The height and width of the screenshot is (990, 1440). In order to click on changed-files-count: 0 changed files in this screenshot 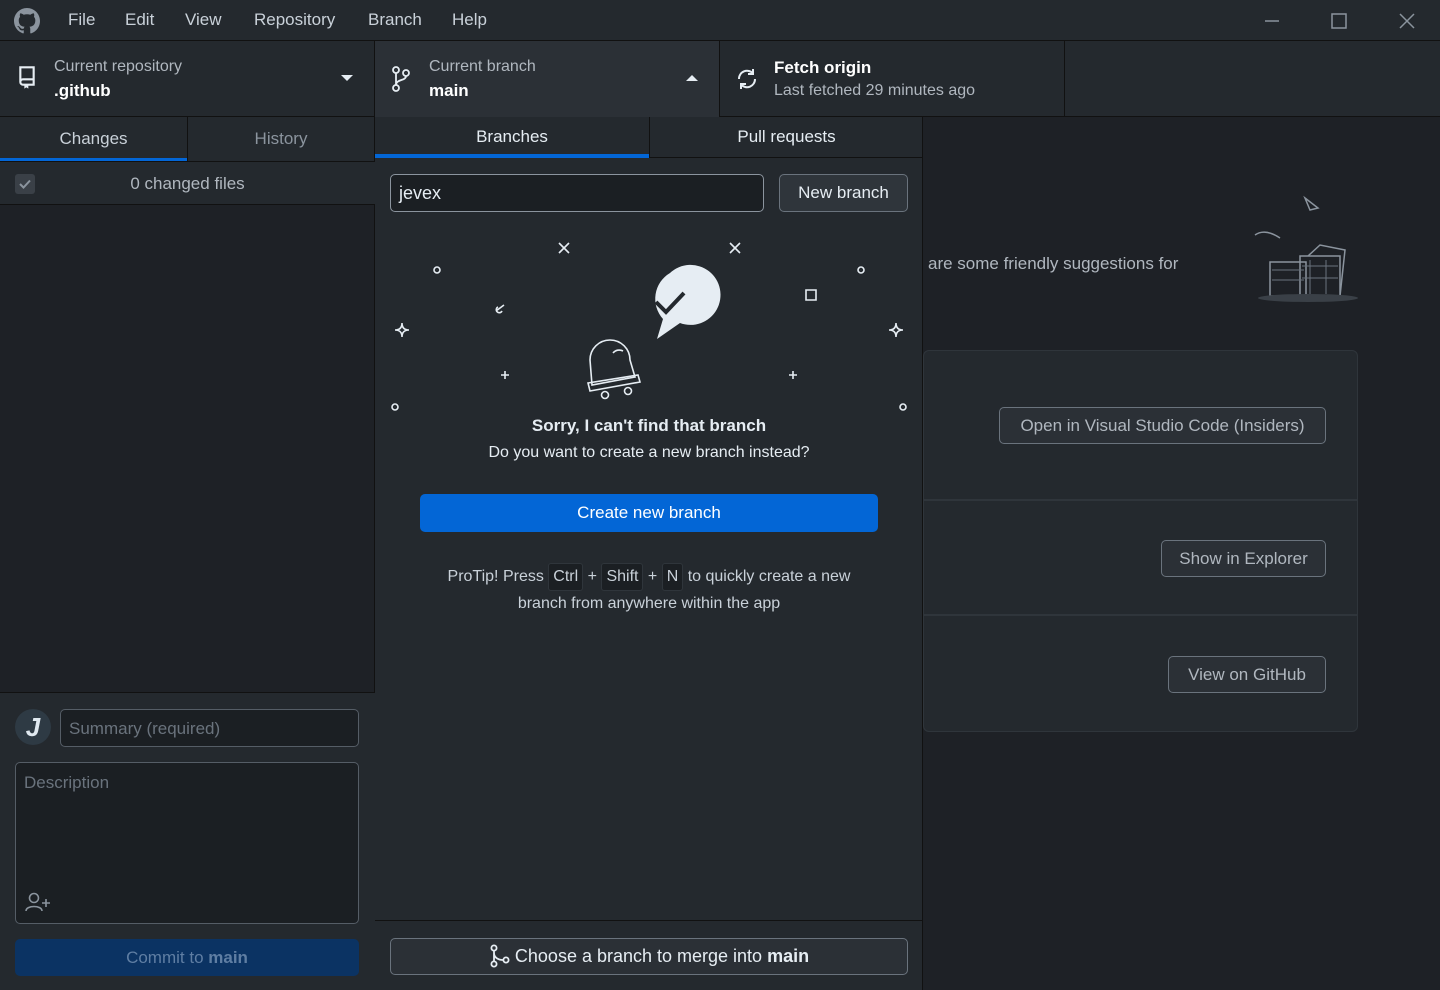, I will do `click(187, 183)`.